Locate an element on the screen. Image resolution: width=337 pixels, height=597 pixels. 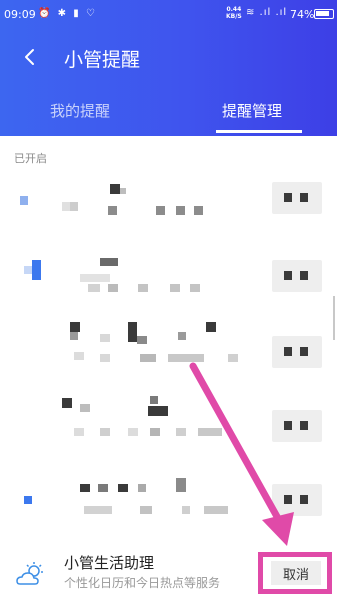
network-speed-unit: KB/S is located at coordinates (234, 16).